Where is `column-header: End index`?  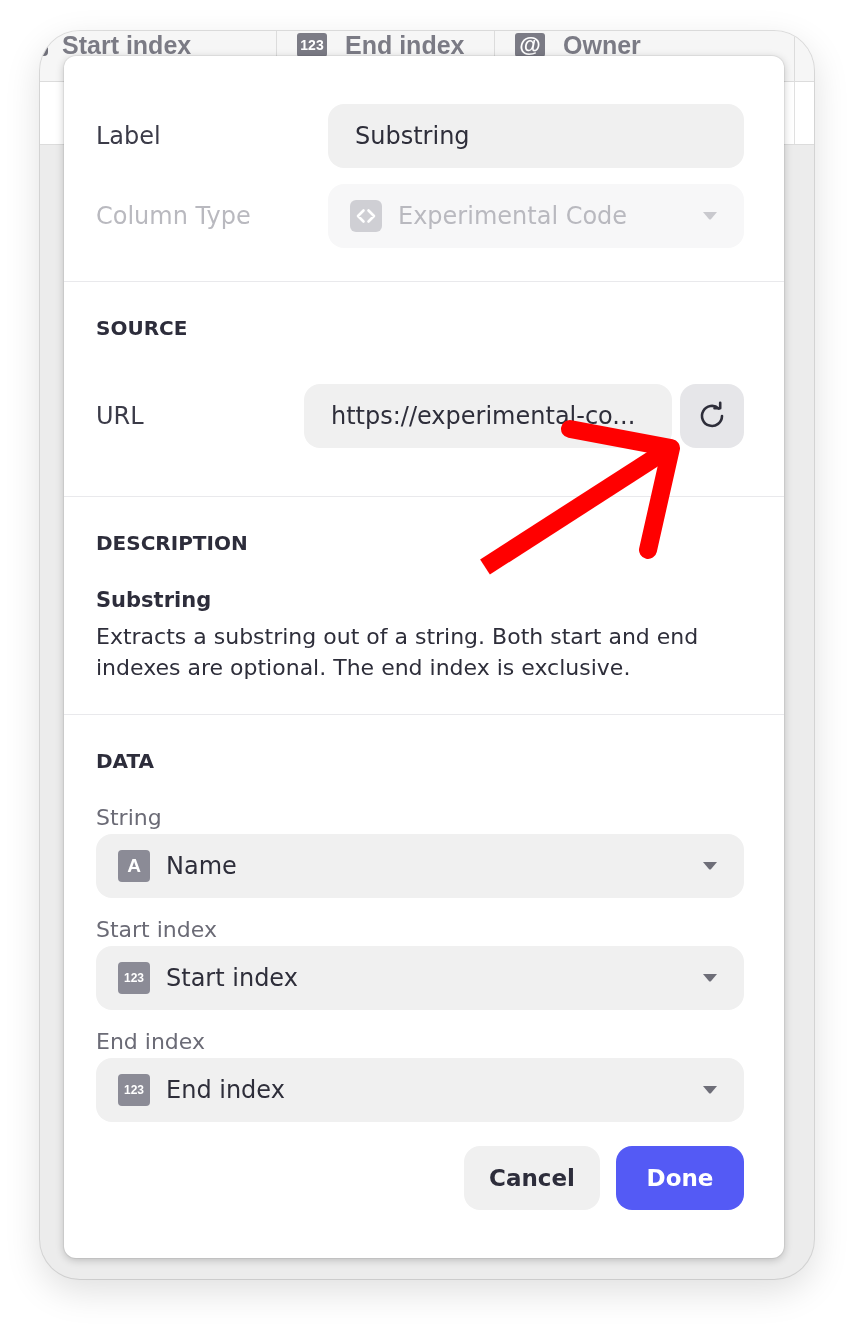 column-header: End index is located at coordinates (405, 45).